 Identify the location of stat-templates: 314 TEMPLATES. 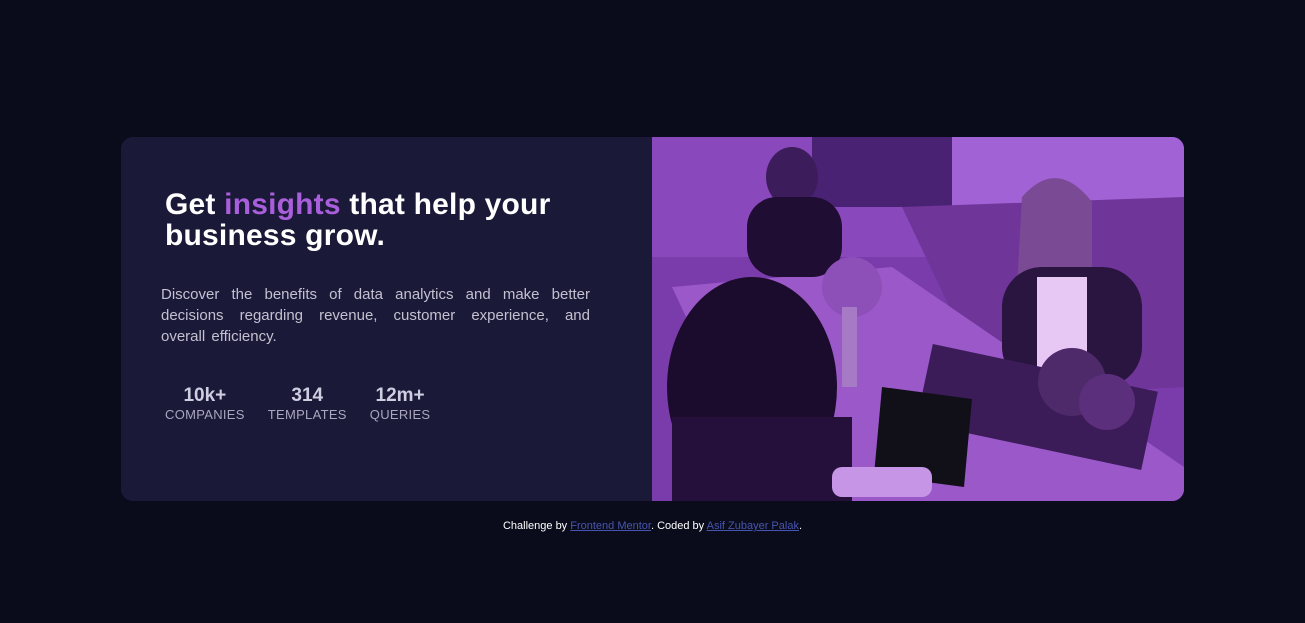
(307, 404).